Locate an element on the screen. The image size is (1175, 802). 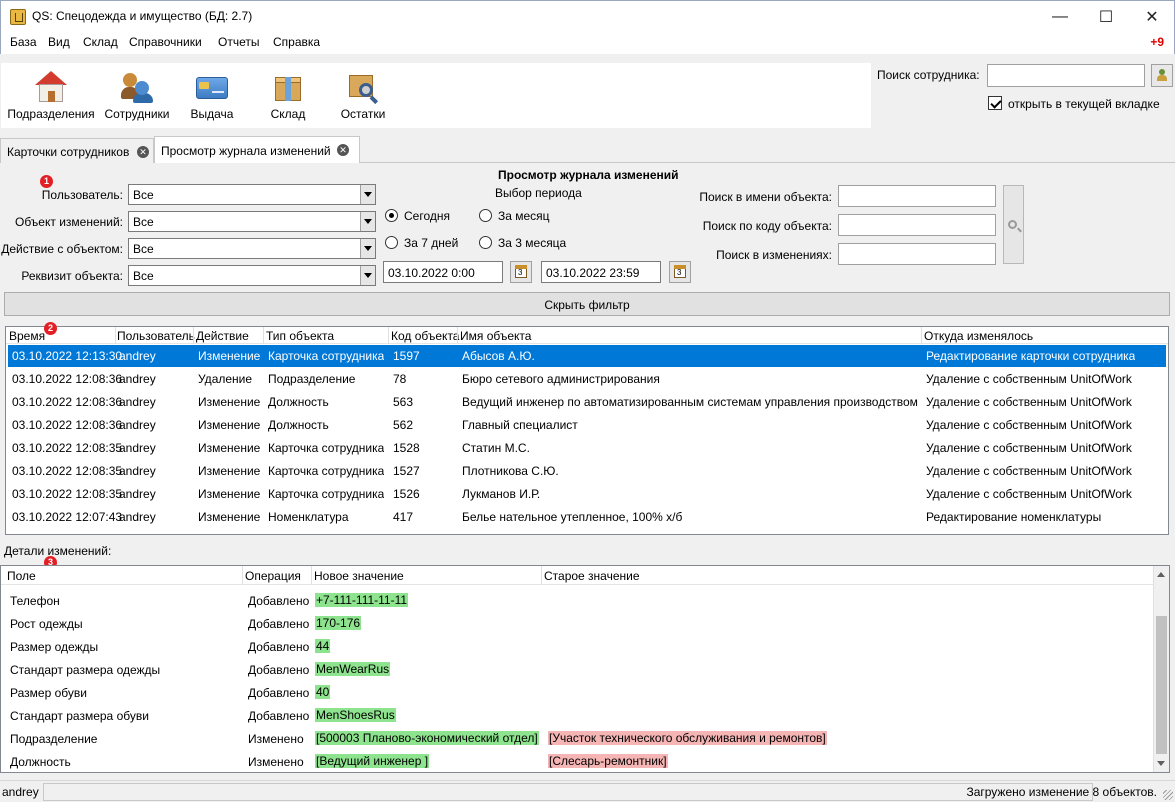
maximize-button: ☐ is located at coordinates (1106, 16).